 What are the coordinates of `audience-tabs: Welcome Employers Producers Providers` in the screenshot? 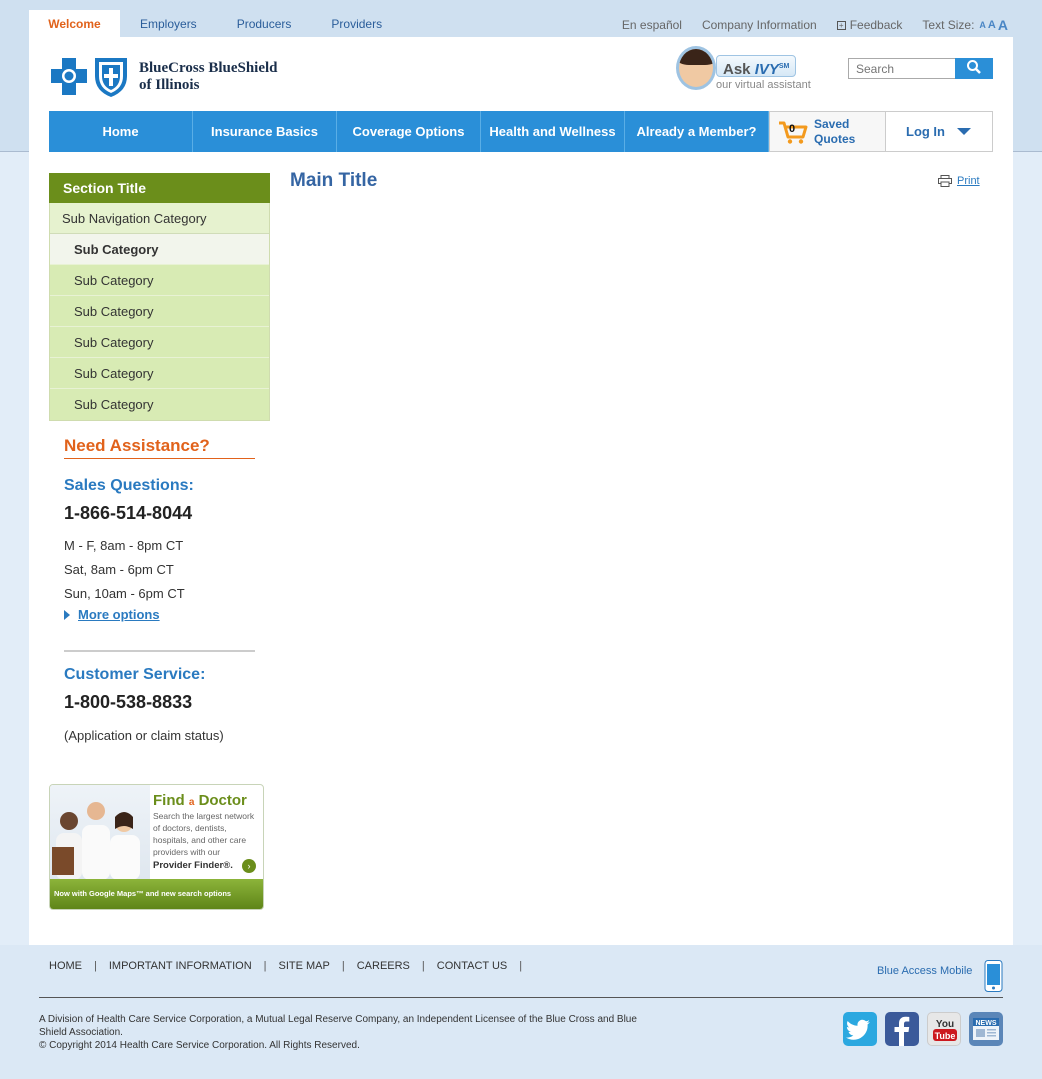 It's located at (215, 23).